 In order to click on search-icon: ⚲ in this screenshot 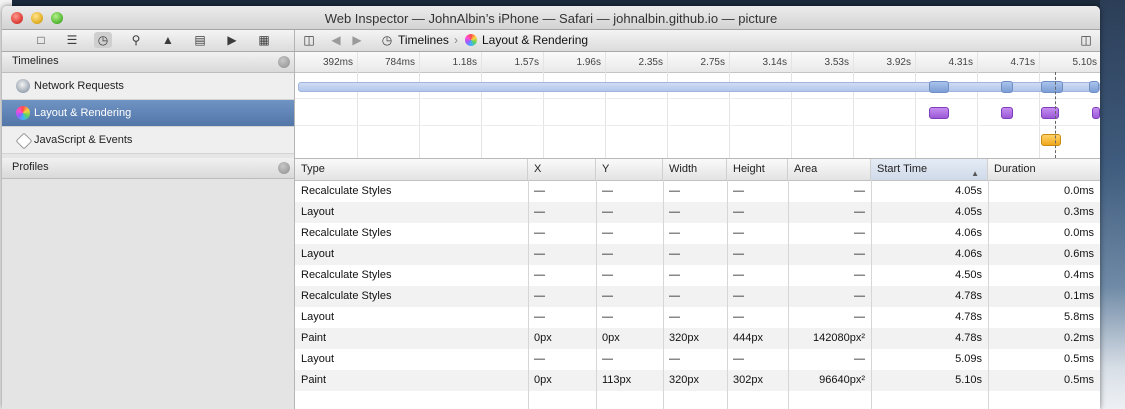, I will do `click(136, 40)`.